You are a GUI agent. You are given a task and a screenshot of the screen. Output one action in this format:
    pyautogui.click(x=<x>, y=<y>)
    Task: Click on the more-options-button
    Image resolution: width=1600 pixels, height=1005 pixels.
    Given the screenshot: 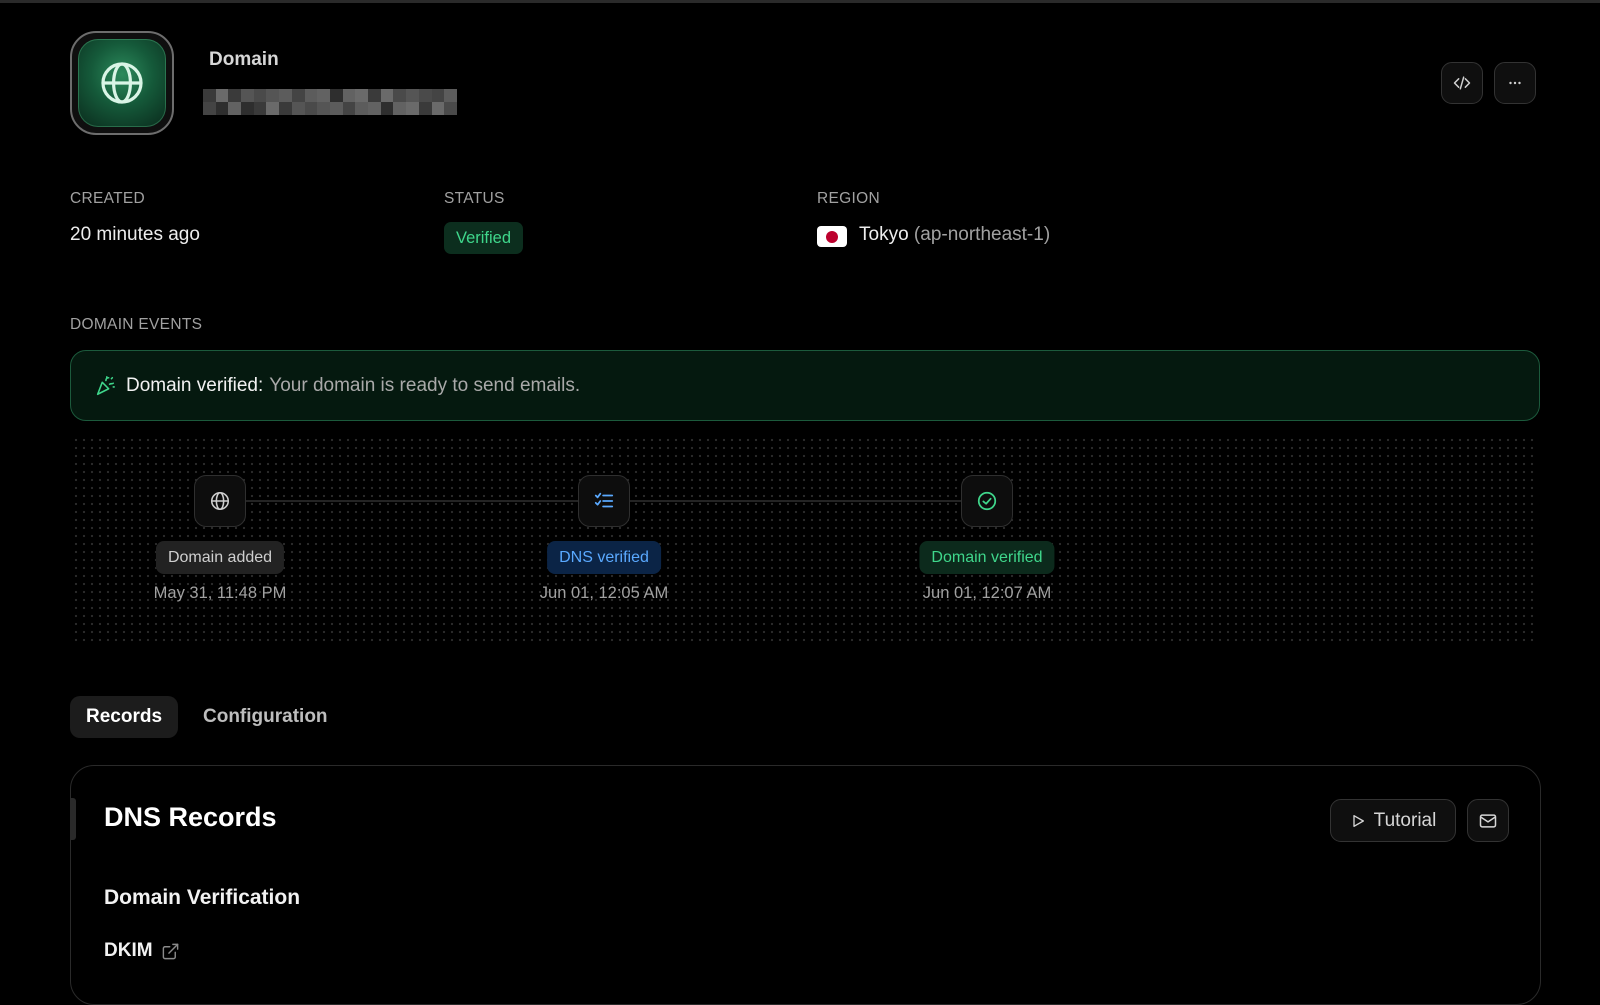 What is the action you would take?
    pyautogui.click(x=1515, y=83)
    